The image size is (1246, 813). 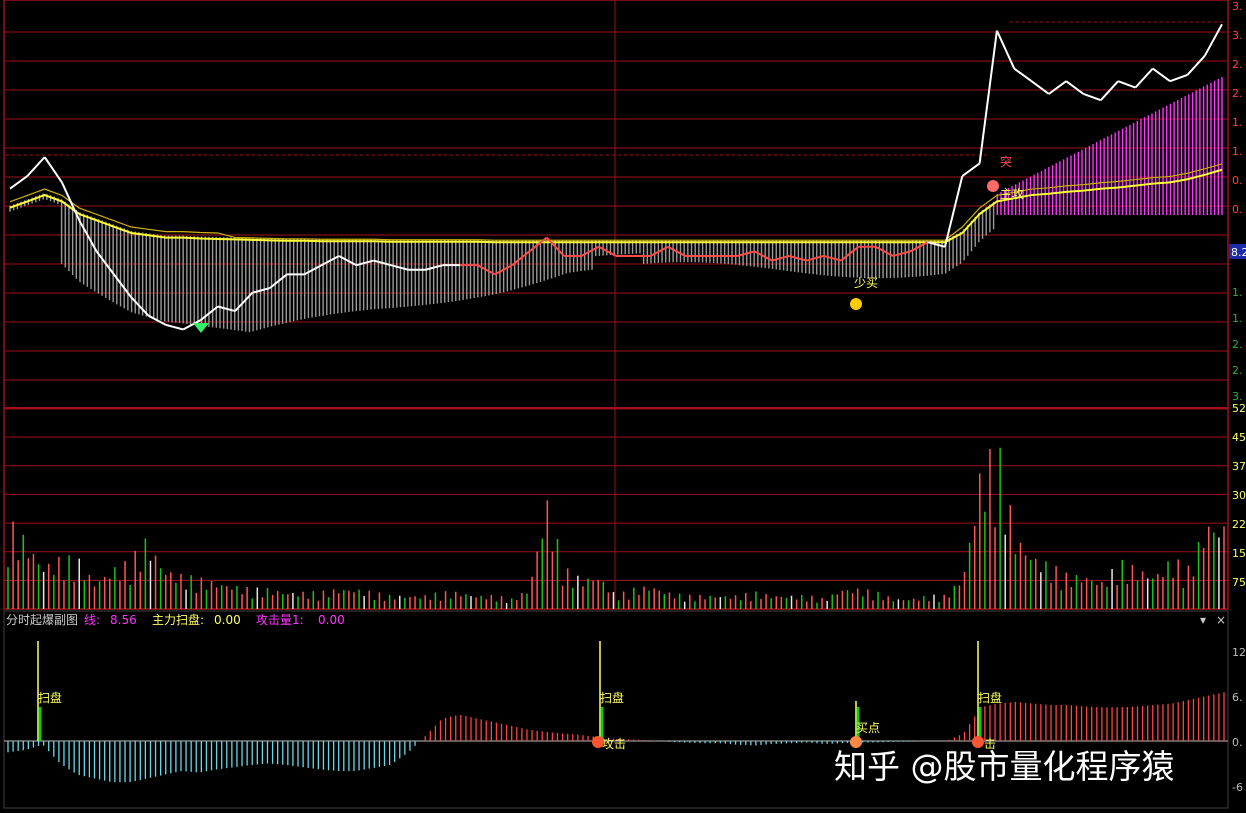 I want to click on attack-label: 攻击, so click(x=614, y=744).